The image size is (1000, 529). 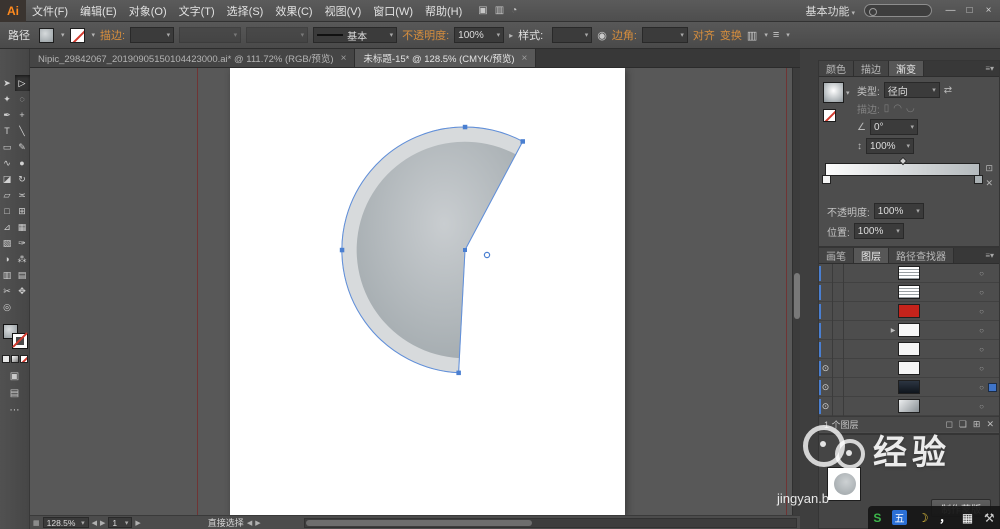 I want to click on line-segment-tool: ╲, so click(x=22, y=131).